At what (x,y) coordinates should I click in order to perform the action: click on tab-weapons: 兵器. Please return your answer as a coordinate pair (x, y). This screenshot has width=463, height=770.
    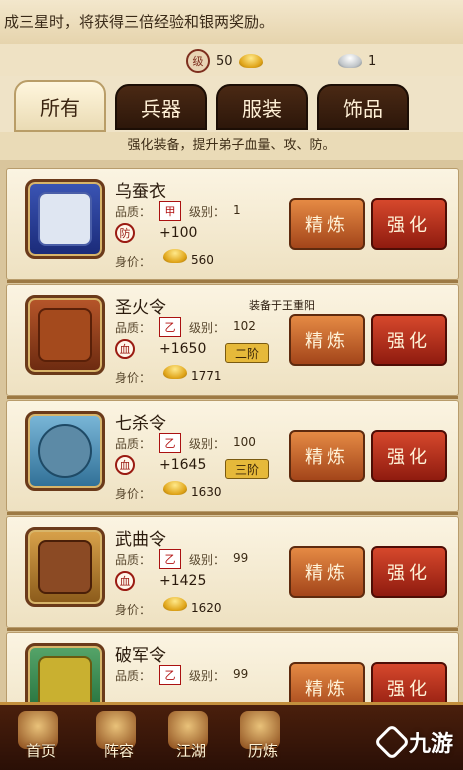
    Looking at the image, I should click on (161, 107).